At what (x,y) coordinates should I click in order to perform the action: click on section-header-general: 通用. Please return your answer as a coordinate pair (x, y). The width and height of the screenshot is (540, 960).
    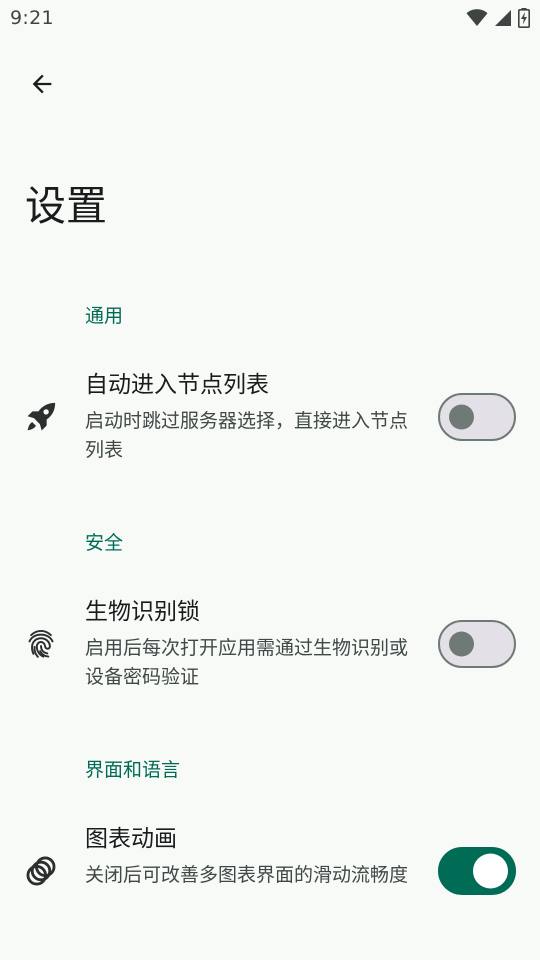
    Looking at the image, I should click on (104, 316).